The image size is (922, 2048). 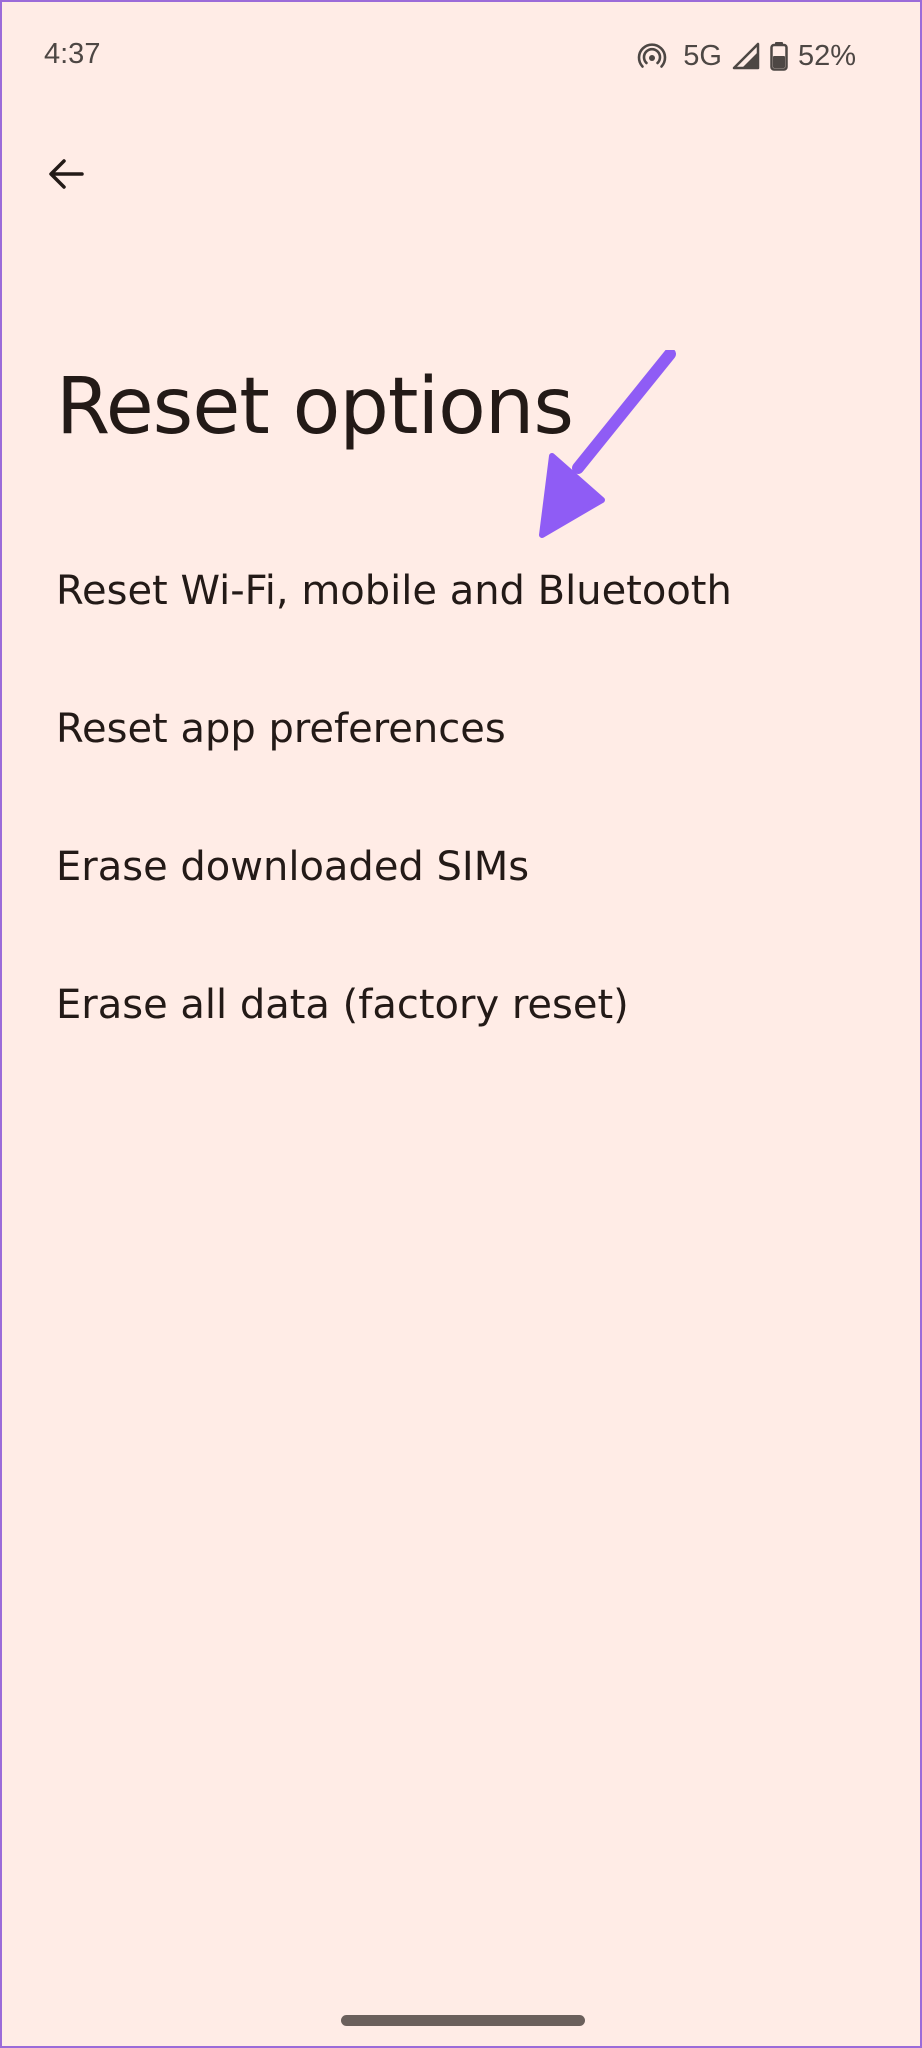 I want to click on option-factory-reset: Erase all data (factory reset), so click(x=461, y=1005).